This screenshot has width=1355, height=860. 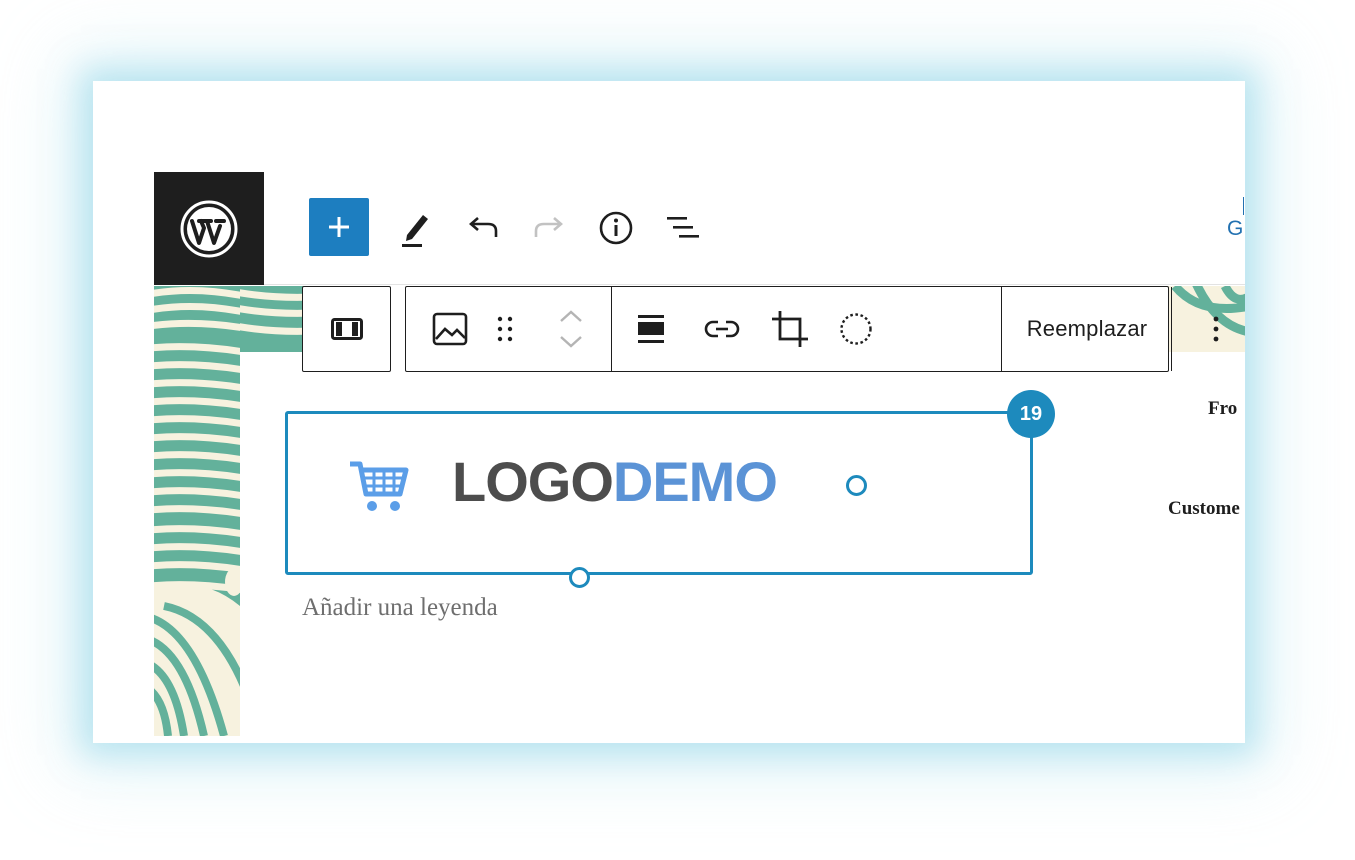 I want to click on drag-handle, so click(x=505, y=329).